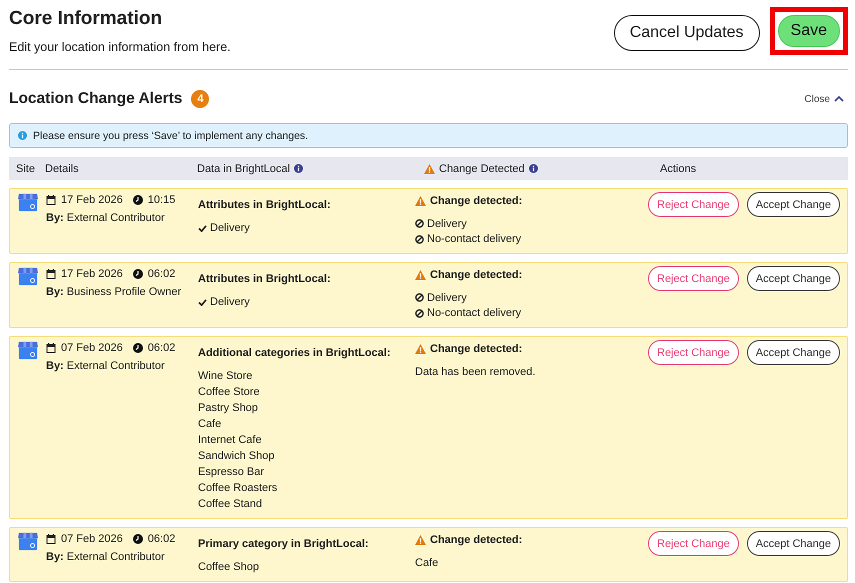 The image size is (855, 583). Describe the element at coordinates (230, 504) in the screenshot. I see `item-text: Coffee Stand` at that location.